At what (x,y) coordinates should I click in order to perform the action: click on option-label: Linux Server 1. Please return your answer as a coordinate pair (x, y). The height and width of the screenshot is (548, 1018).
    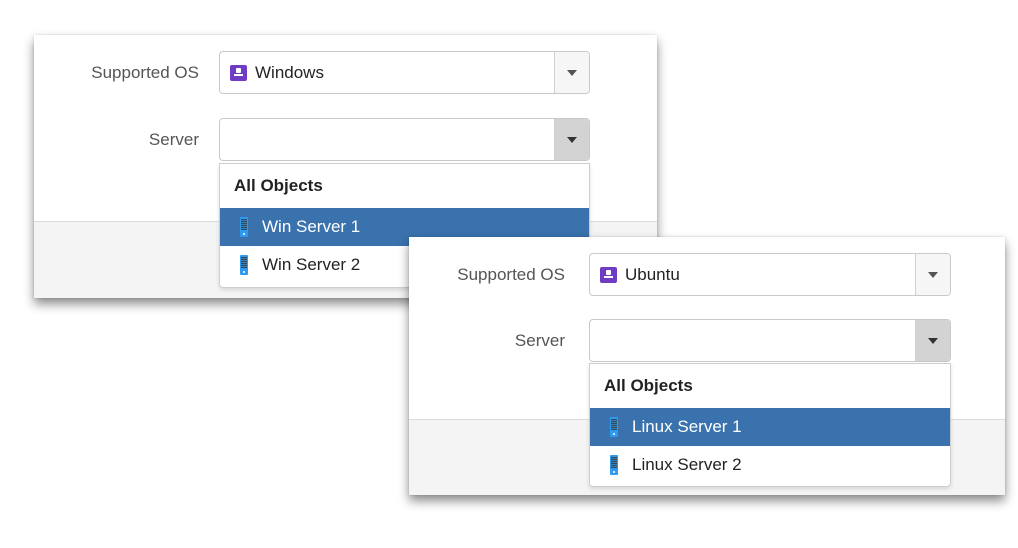
    Looking at the image, I should click on (687, 426).